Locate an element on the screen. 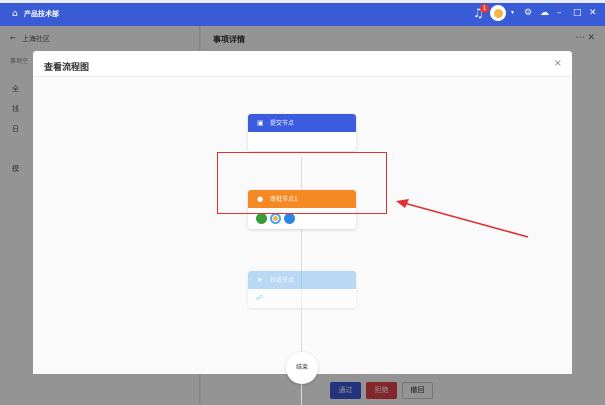  app-title: 产品技术部 is located at coordinates (41, 14).